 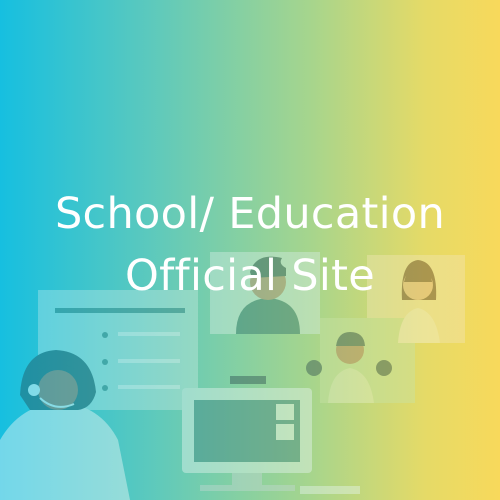 What do you see at coordinates (250, 276) in the screenshot?
I see `title-line-2: Official Site` at bounding box center [250, 276].